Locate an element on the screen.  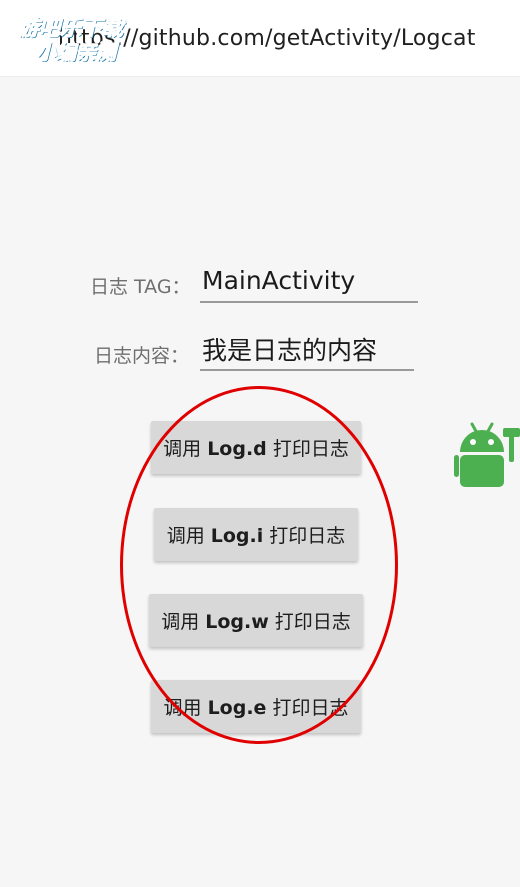
content-input is located at coordinates (307, 352).